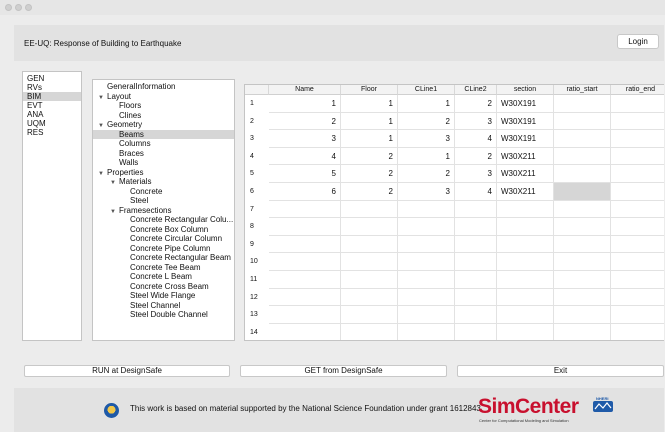  I want to click on table-cell-name: 4, so click(305, 156).